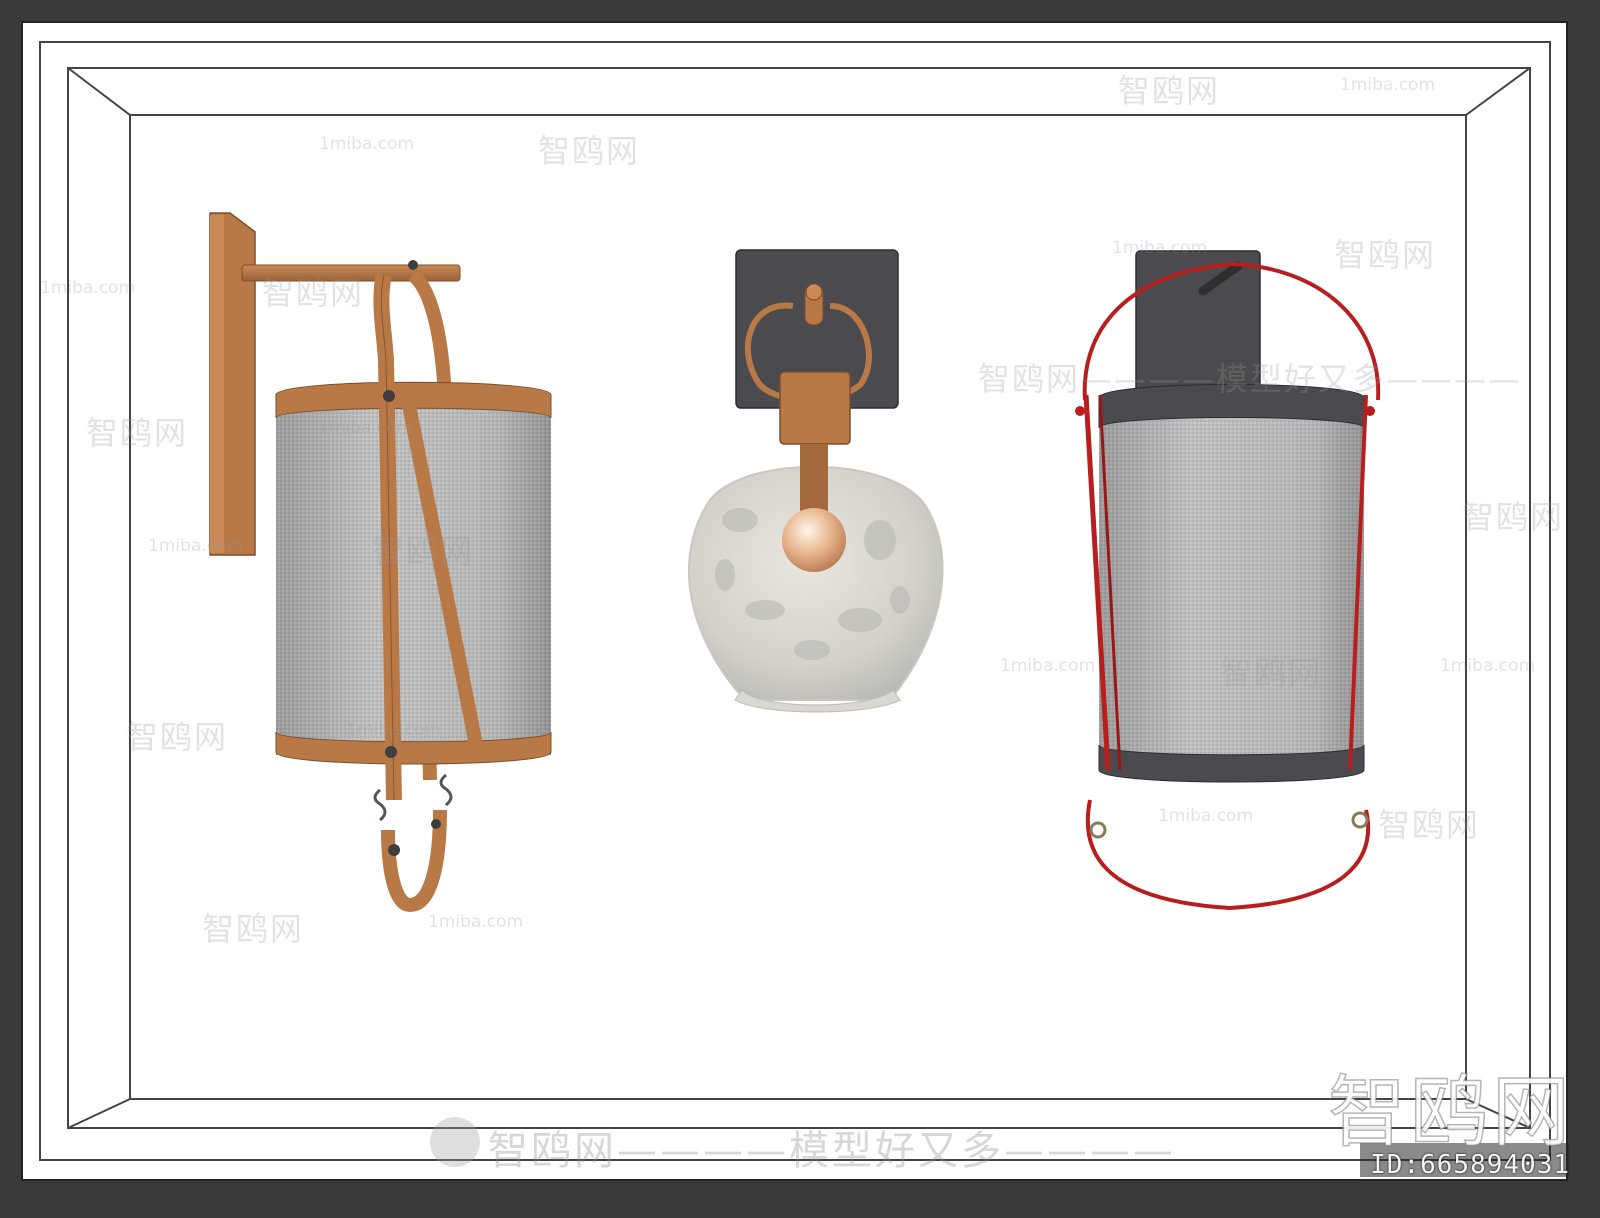 The image size is (1600, 1218). I want to click on model-id-label: ID:665894031, so click(1470, 1165).